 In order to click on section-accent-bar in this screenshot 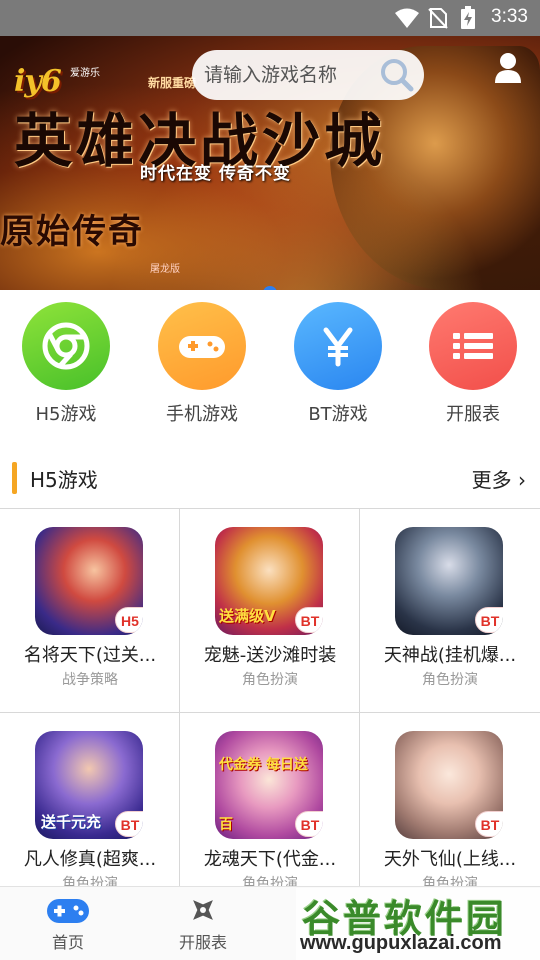, I will do `click(14, 478)`.